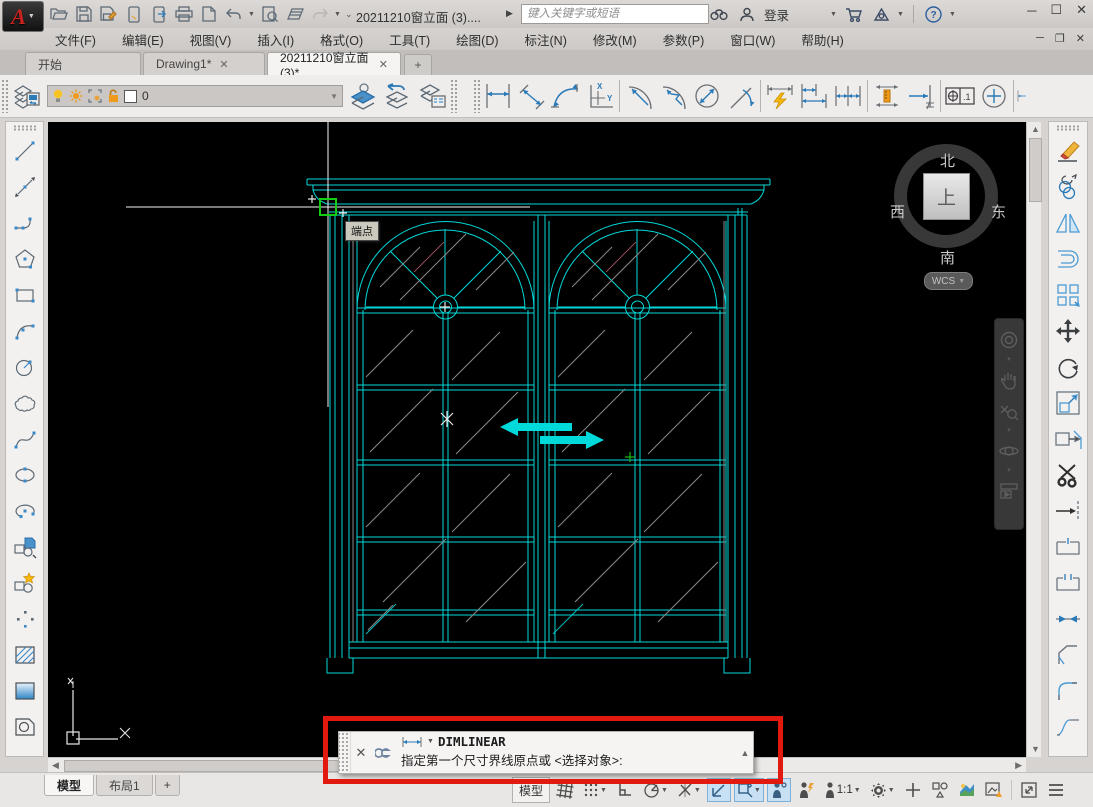  Describe the element at coordinates (59, 14) in the screenshot. I see `open-button` at that location.